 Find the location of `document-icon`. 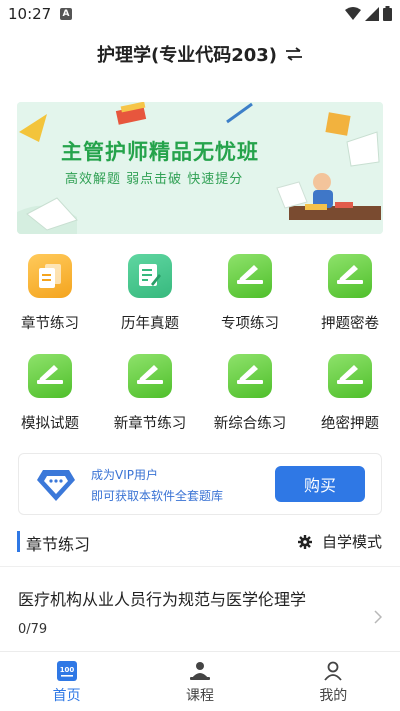

document-icon is located at coordinates (50, 276).